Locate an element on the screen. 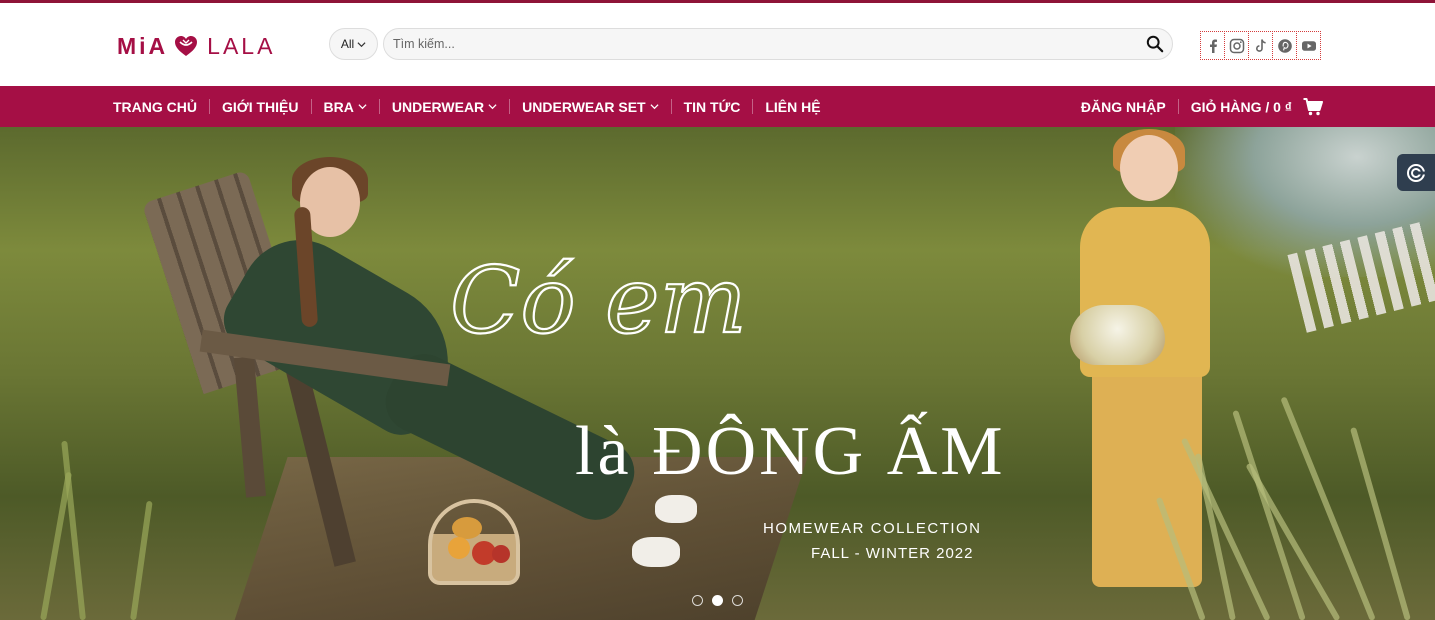 The width and height of the screenshot is (1435, 620). nav-label: GIỚI THIỆU is located at coordinates (260, 106).